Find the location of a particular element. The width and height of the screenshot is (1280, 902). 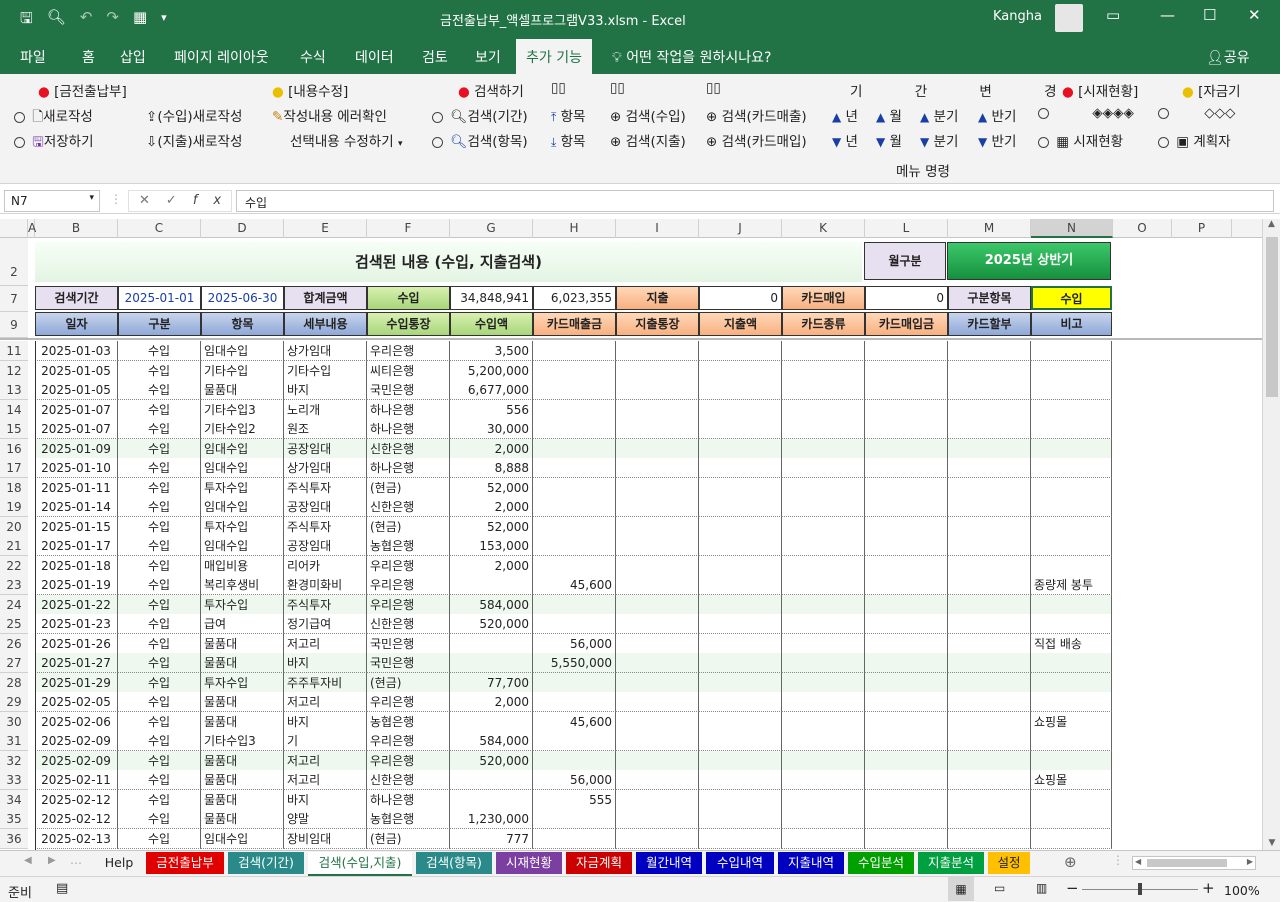

radio-icon is located at coordinates (19, 117).